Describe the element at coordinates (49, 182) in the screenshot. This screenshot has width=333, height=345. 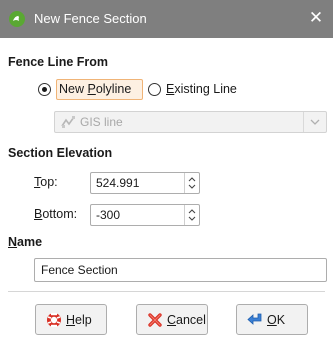
I see `top-label-post: op:` at that location.